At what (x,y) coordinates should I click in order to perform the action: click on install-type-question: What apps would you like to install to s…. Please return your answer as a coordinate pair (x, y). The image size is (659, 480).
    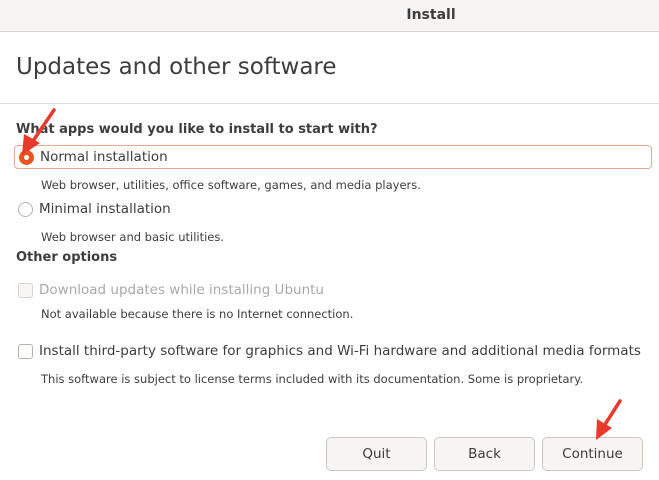
    Looking at the image, I should click on (197, 129).